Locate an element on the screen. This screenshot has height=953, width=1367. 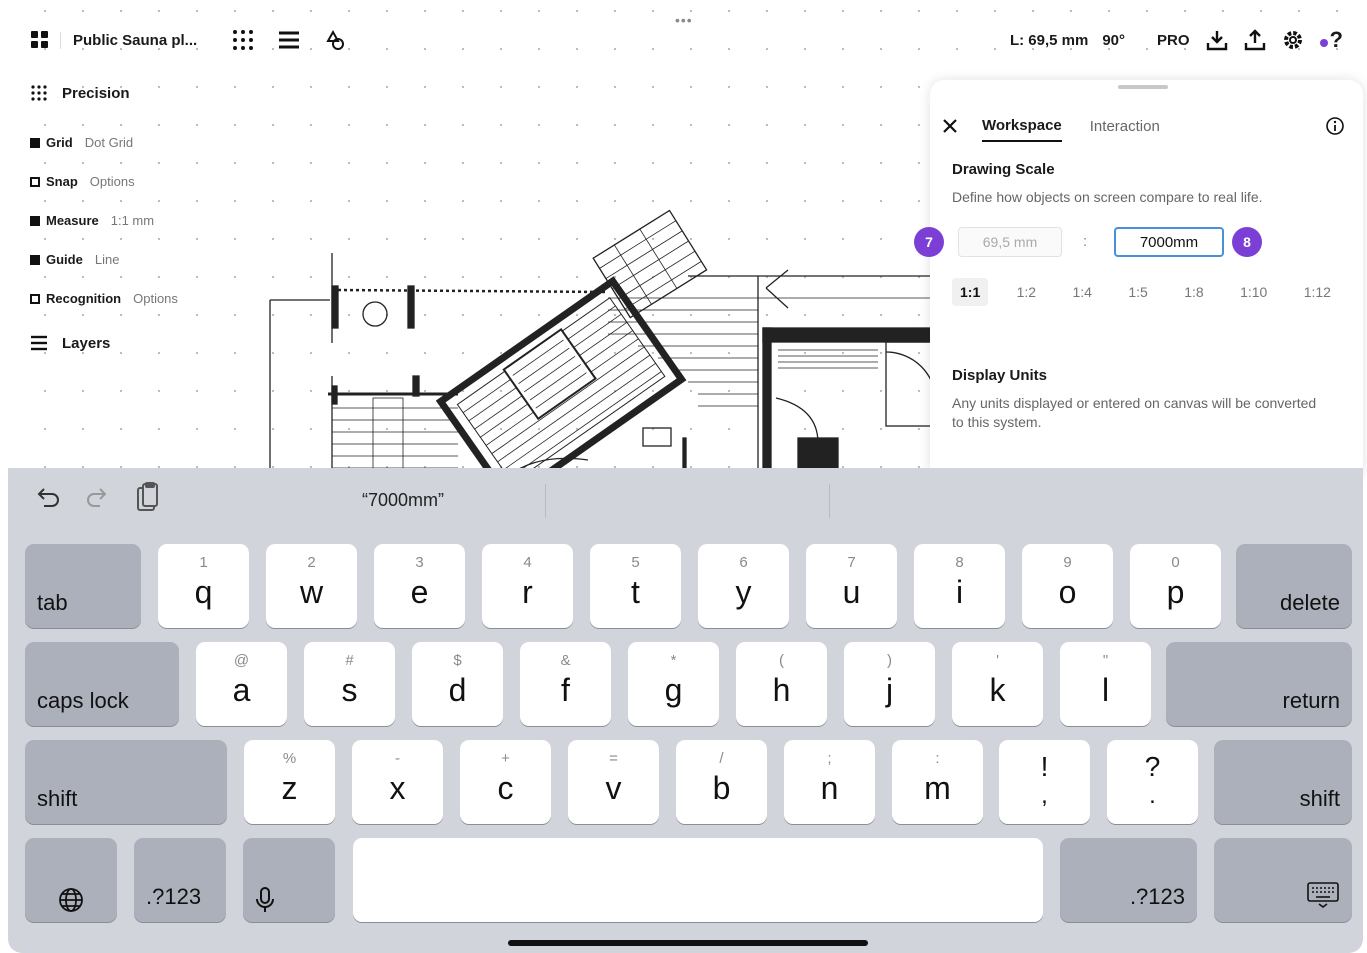
multitask-handle: ••• is located at coordinates (684, 20).